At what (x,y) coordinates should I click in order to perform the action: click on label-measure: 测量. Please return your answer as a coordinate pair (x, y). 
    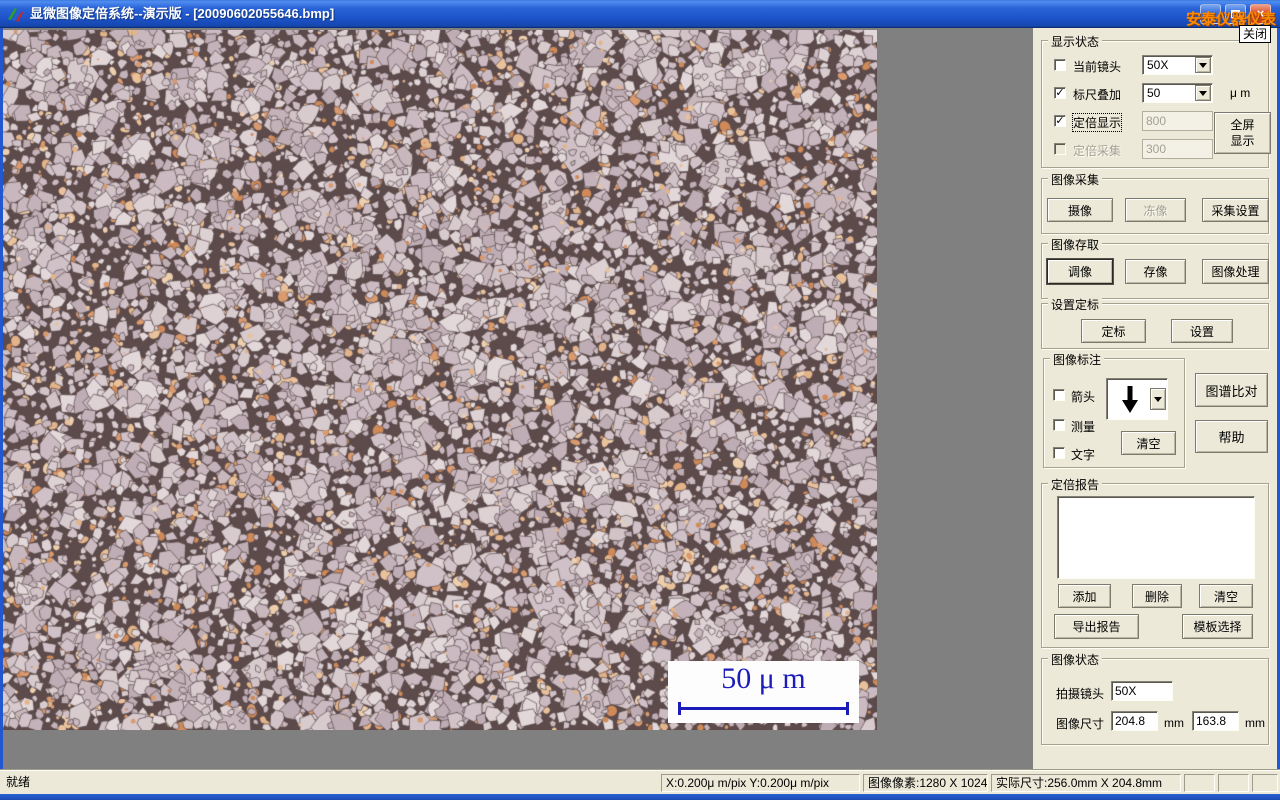
    Looking at the image, I should click on (1083, 427).